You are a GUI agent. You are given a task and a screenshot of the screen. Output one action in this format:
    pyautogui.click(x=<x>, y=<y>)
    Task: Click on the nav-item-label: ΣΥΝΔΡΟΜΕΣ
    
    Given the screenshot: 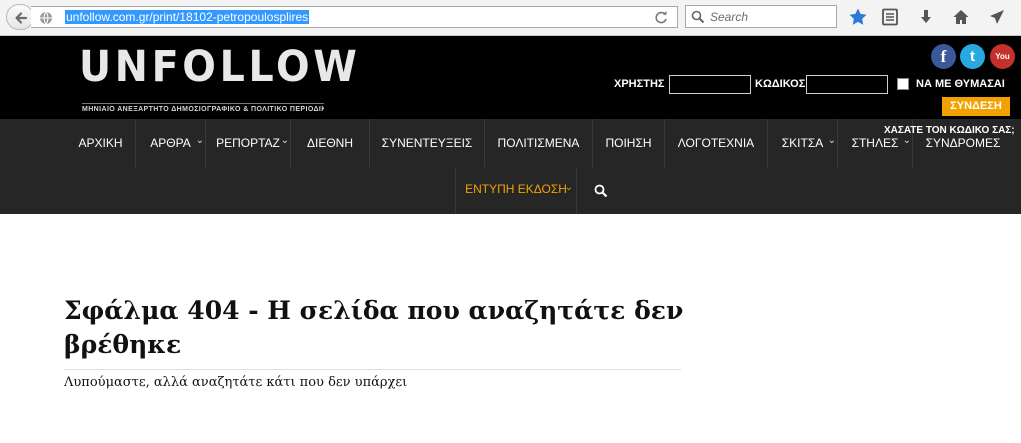 What is the action you would take?
    pyautogui.click(x=963, y=143)
    